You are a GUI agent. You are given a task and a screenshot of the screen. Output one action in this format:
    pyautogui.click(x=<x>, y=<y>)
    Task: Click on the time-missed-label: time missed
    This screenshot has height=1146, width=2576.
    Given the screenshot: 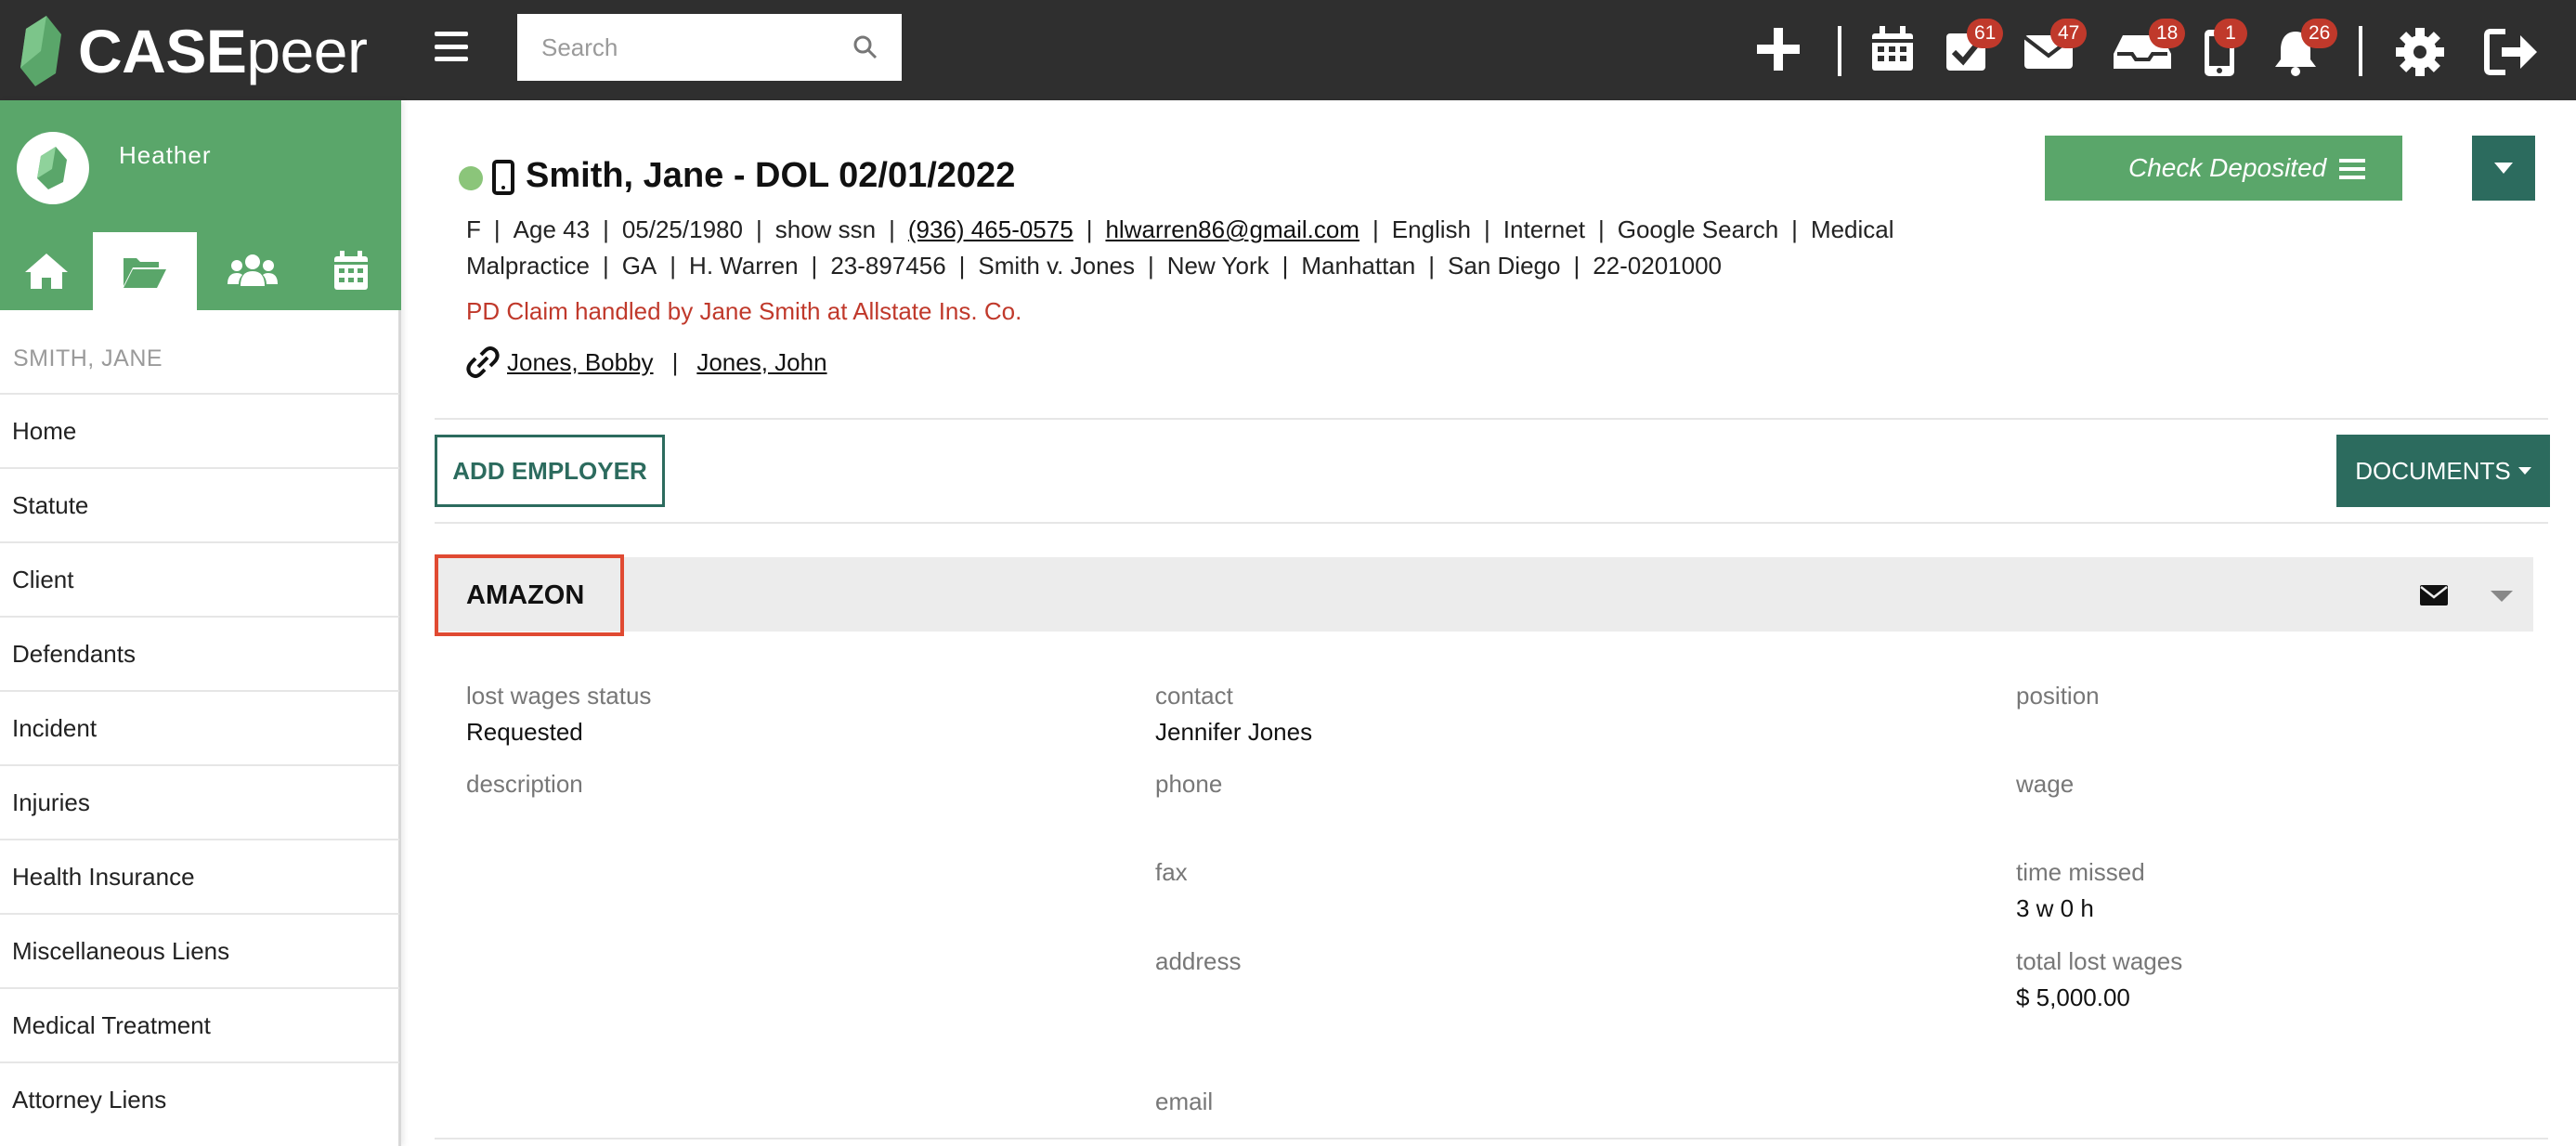 What is the action you would take?
    pyautogui.click(x=2081, y=872)
    